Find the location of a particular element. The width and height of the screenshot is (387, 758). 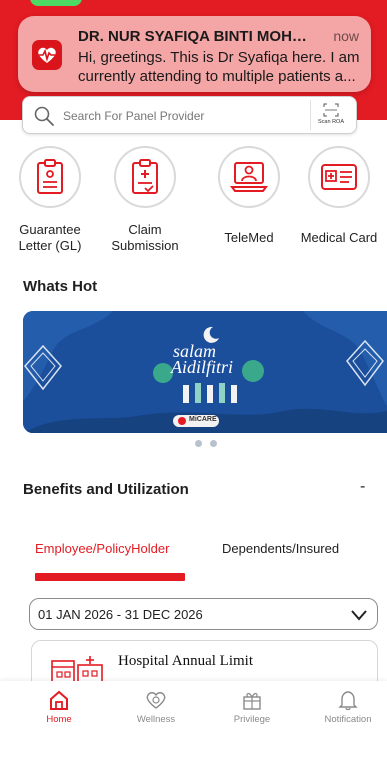

whats-hot-title: Whats Hot is located at coordinates (60, 286).